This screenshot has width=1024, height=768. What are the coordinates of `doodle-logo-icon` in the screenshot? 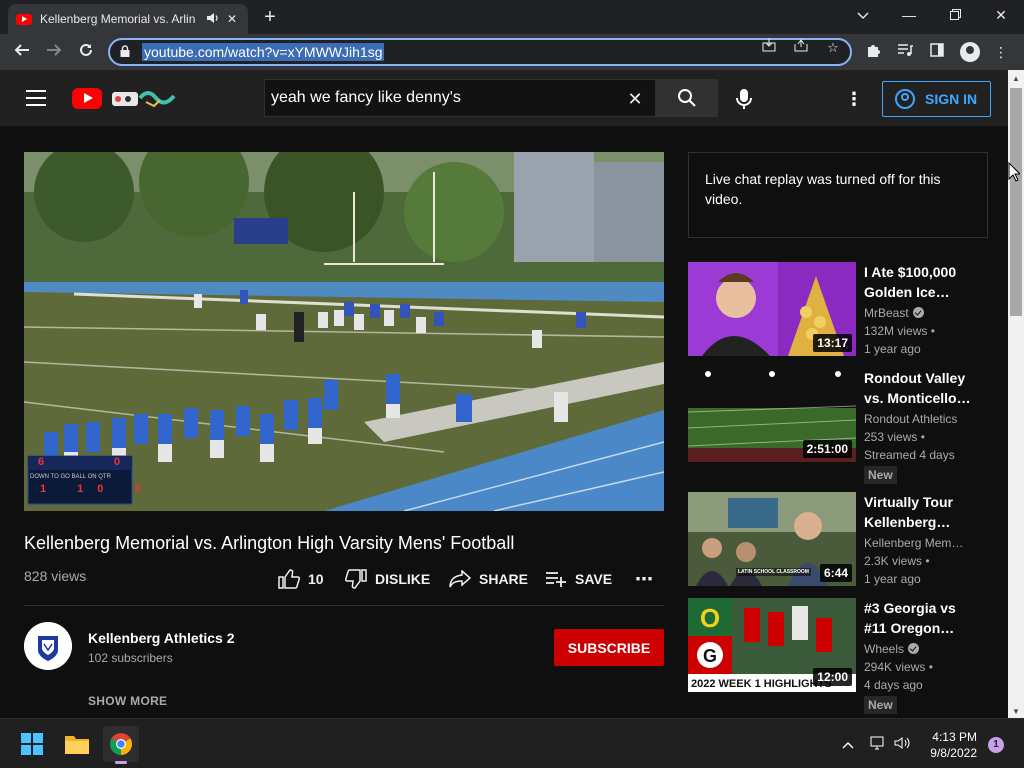 It's located at (142, 99).